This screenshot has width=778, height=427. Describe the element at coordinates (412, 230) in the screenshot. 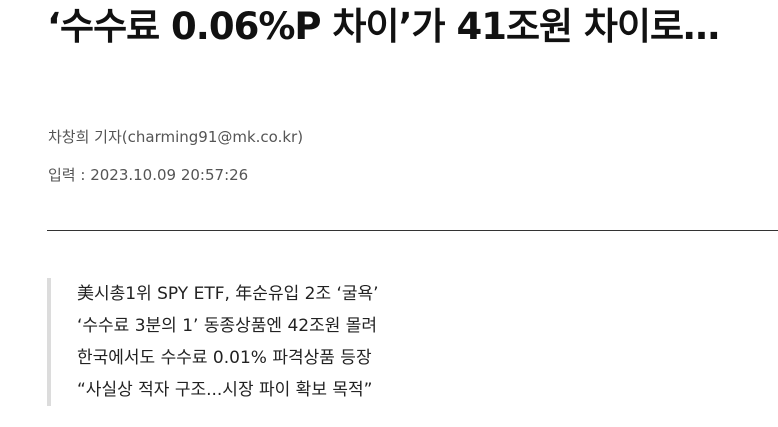

I see `header-divider` at that location.